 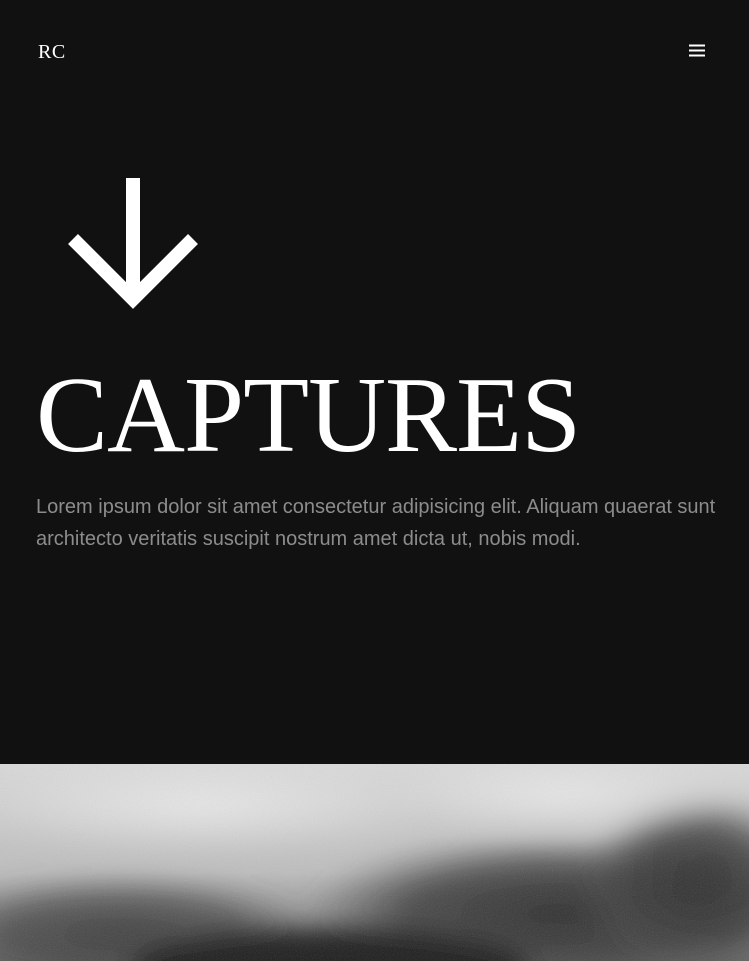 I want to click on menu-button, so click(x=697, y=50).